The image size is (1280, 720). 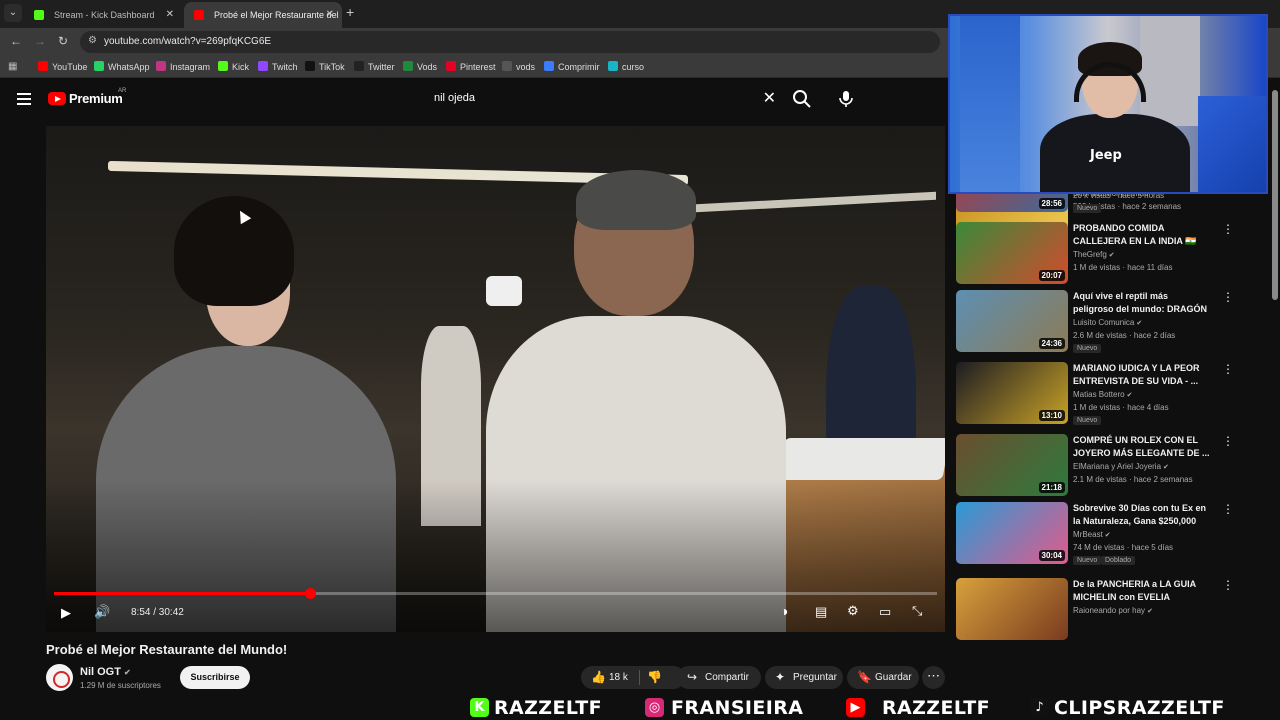 I want to click on kick-favicon-icon, so click(x=39, y=15).